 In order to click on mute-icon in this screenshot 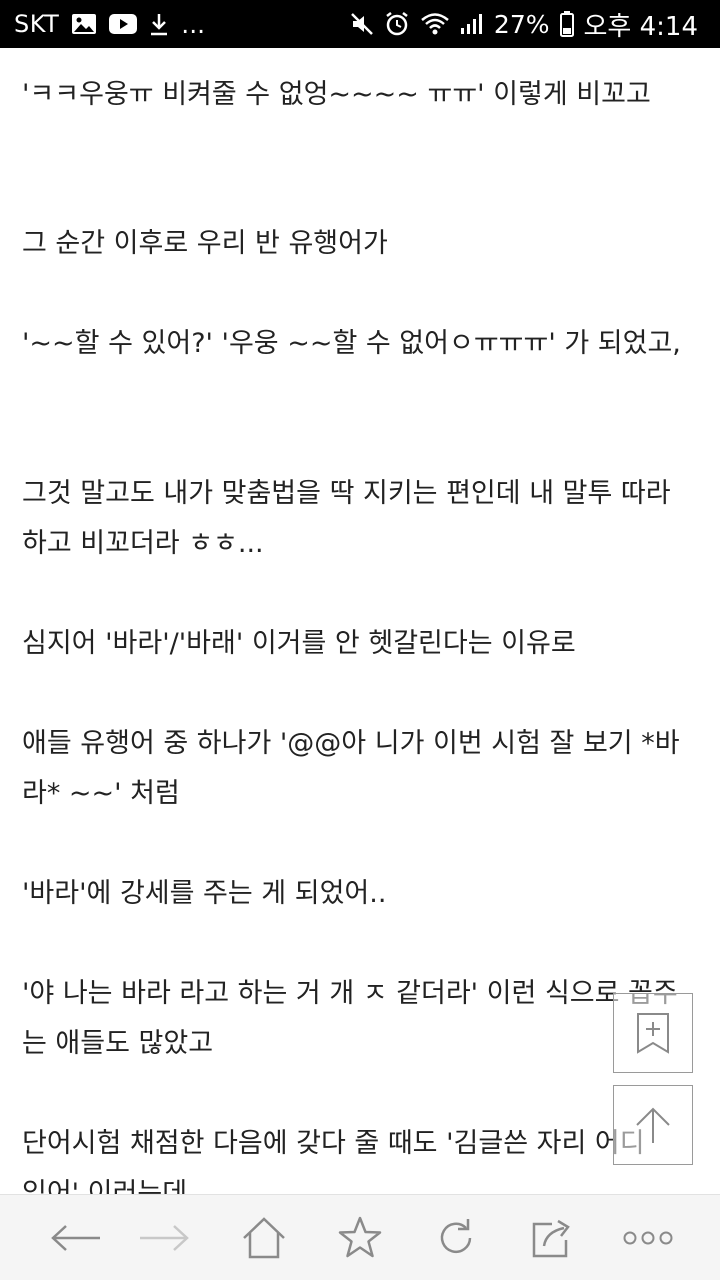, I will do `click(362, 24)`.